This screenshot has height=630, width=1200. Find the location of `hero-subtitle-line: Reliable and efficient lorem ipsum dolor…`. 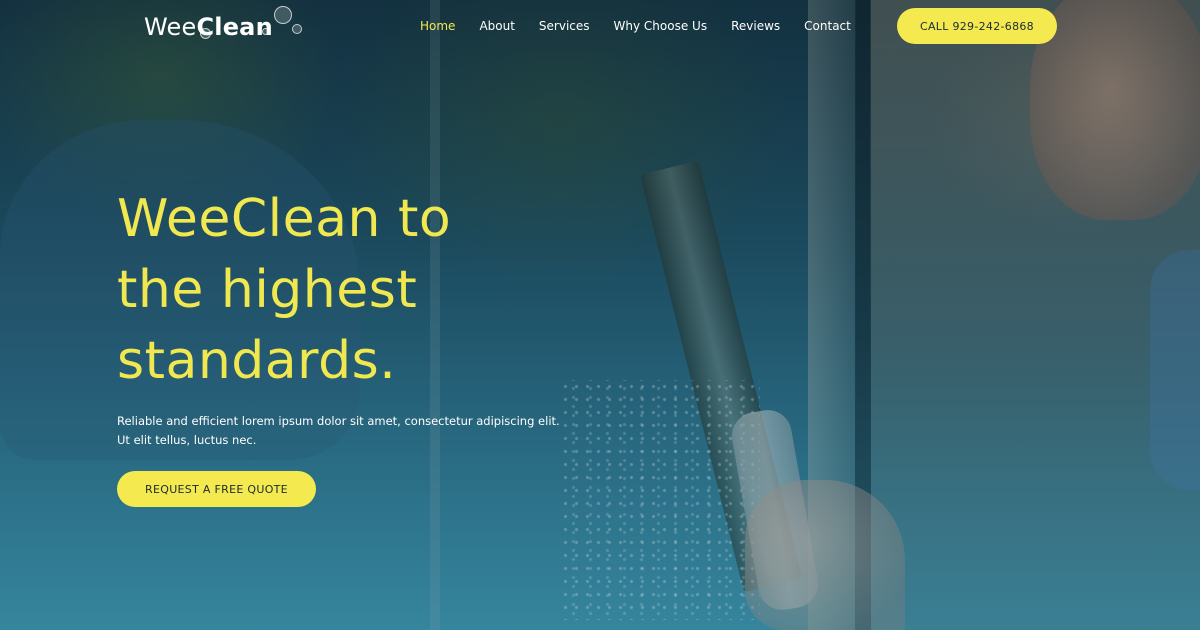

hero-subtitle-line: Reliable and efficient lorem ipsum dolor… is located at coordinates (338, 421).